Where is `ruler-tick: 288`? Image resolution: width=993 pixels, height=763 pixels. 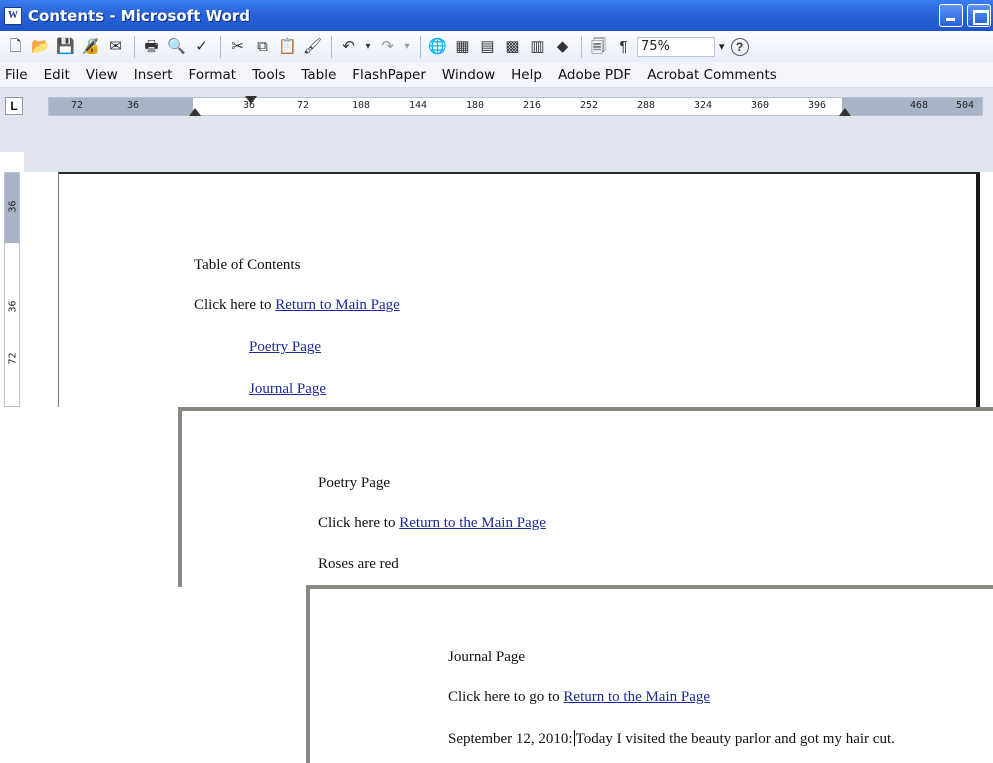 ruler-tick: 288 is located at coordinates (646, 105).